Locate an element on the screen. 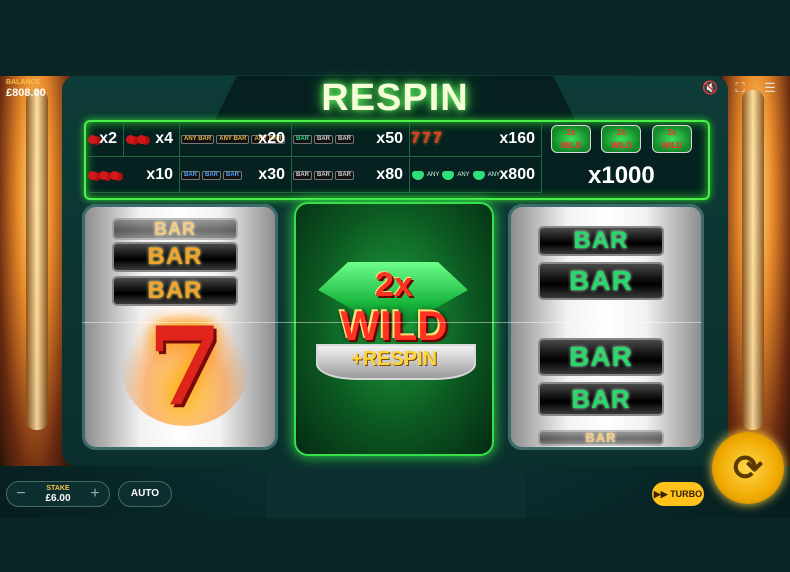  turbo-button: ▶▶ TURBO is located at coordinates (678, 494).